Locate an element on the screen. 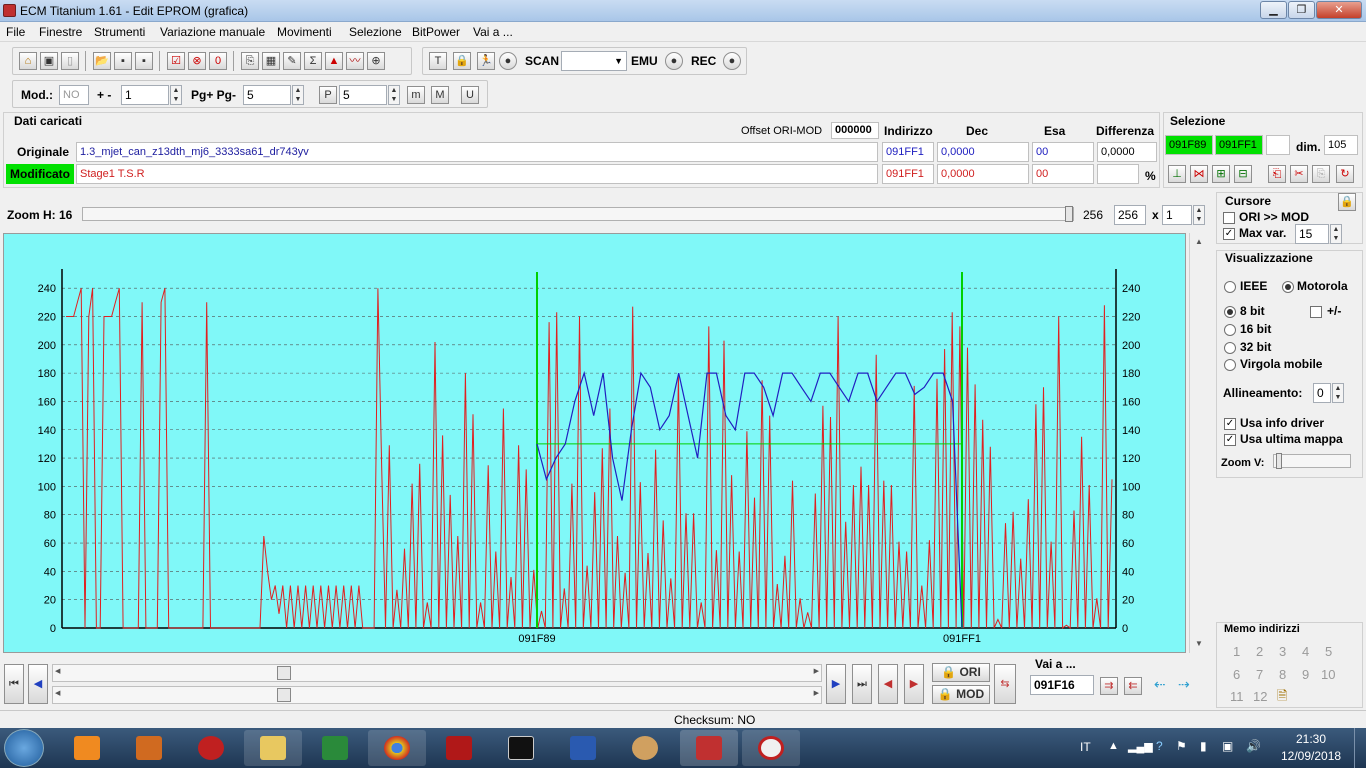  first-icon: ⏮ is located at coordinates (14, 684).